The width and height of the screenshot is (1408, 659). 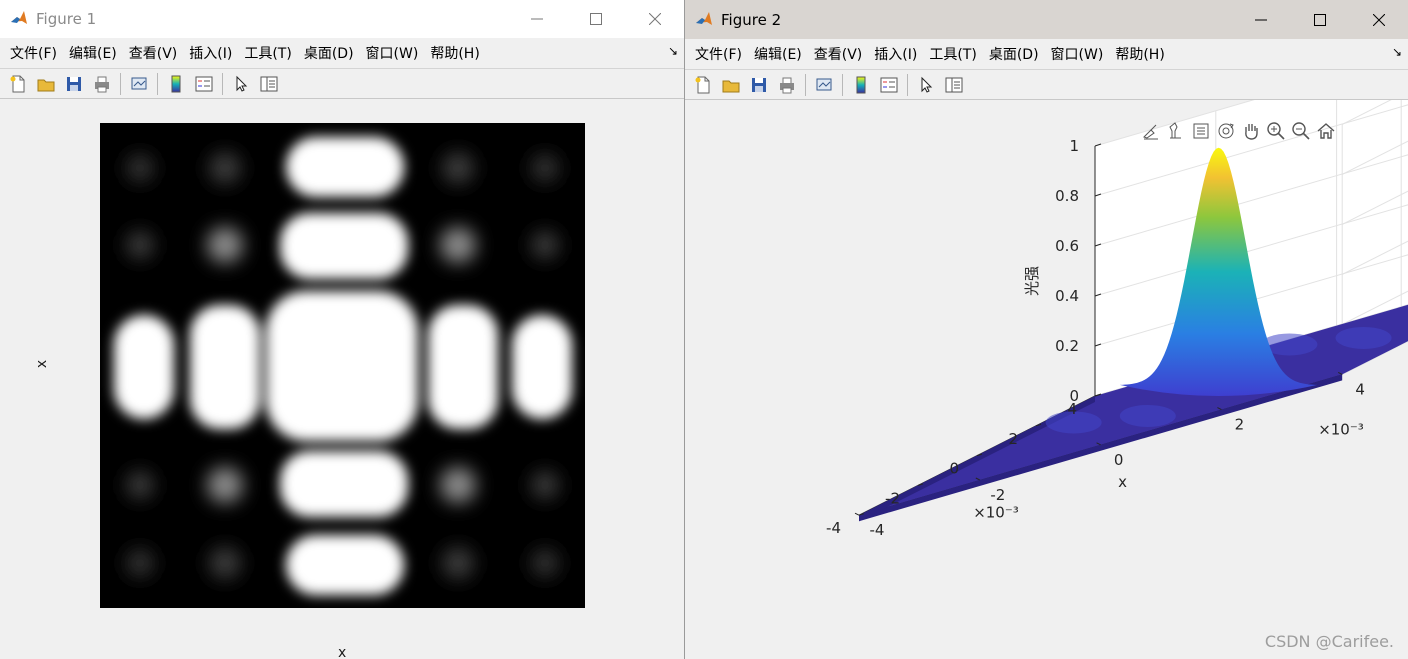 I want to click on pan-icon, so click(x=1250, y=131).